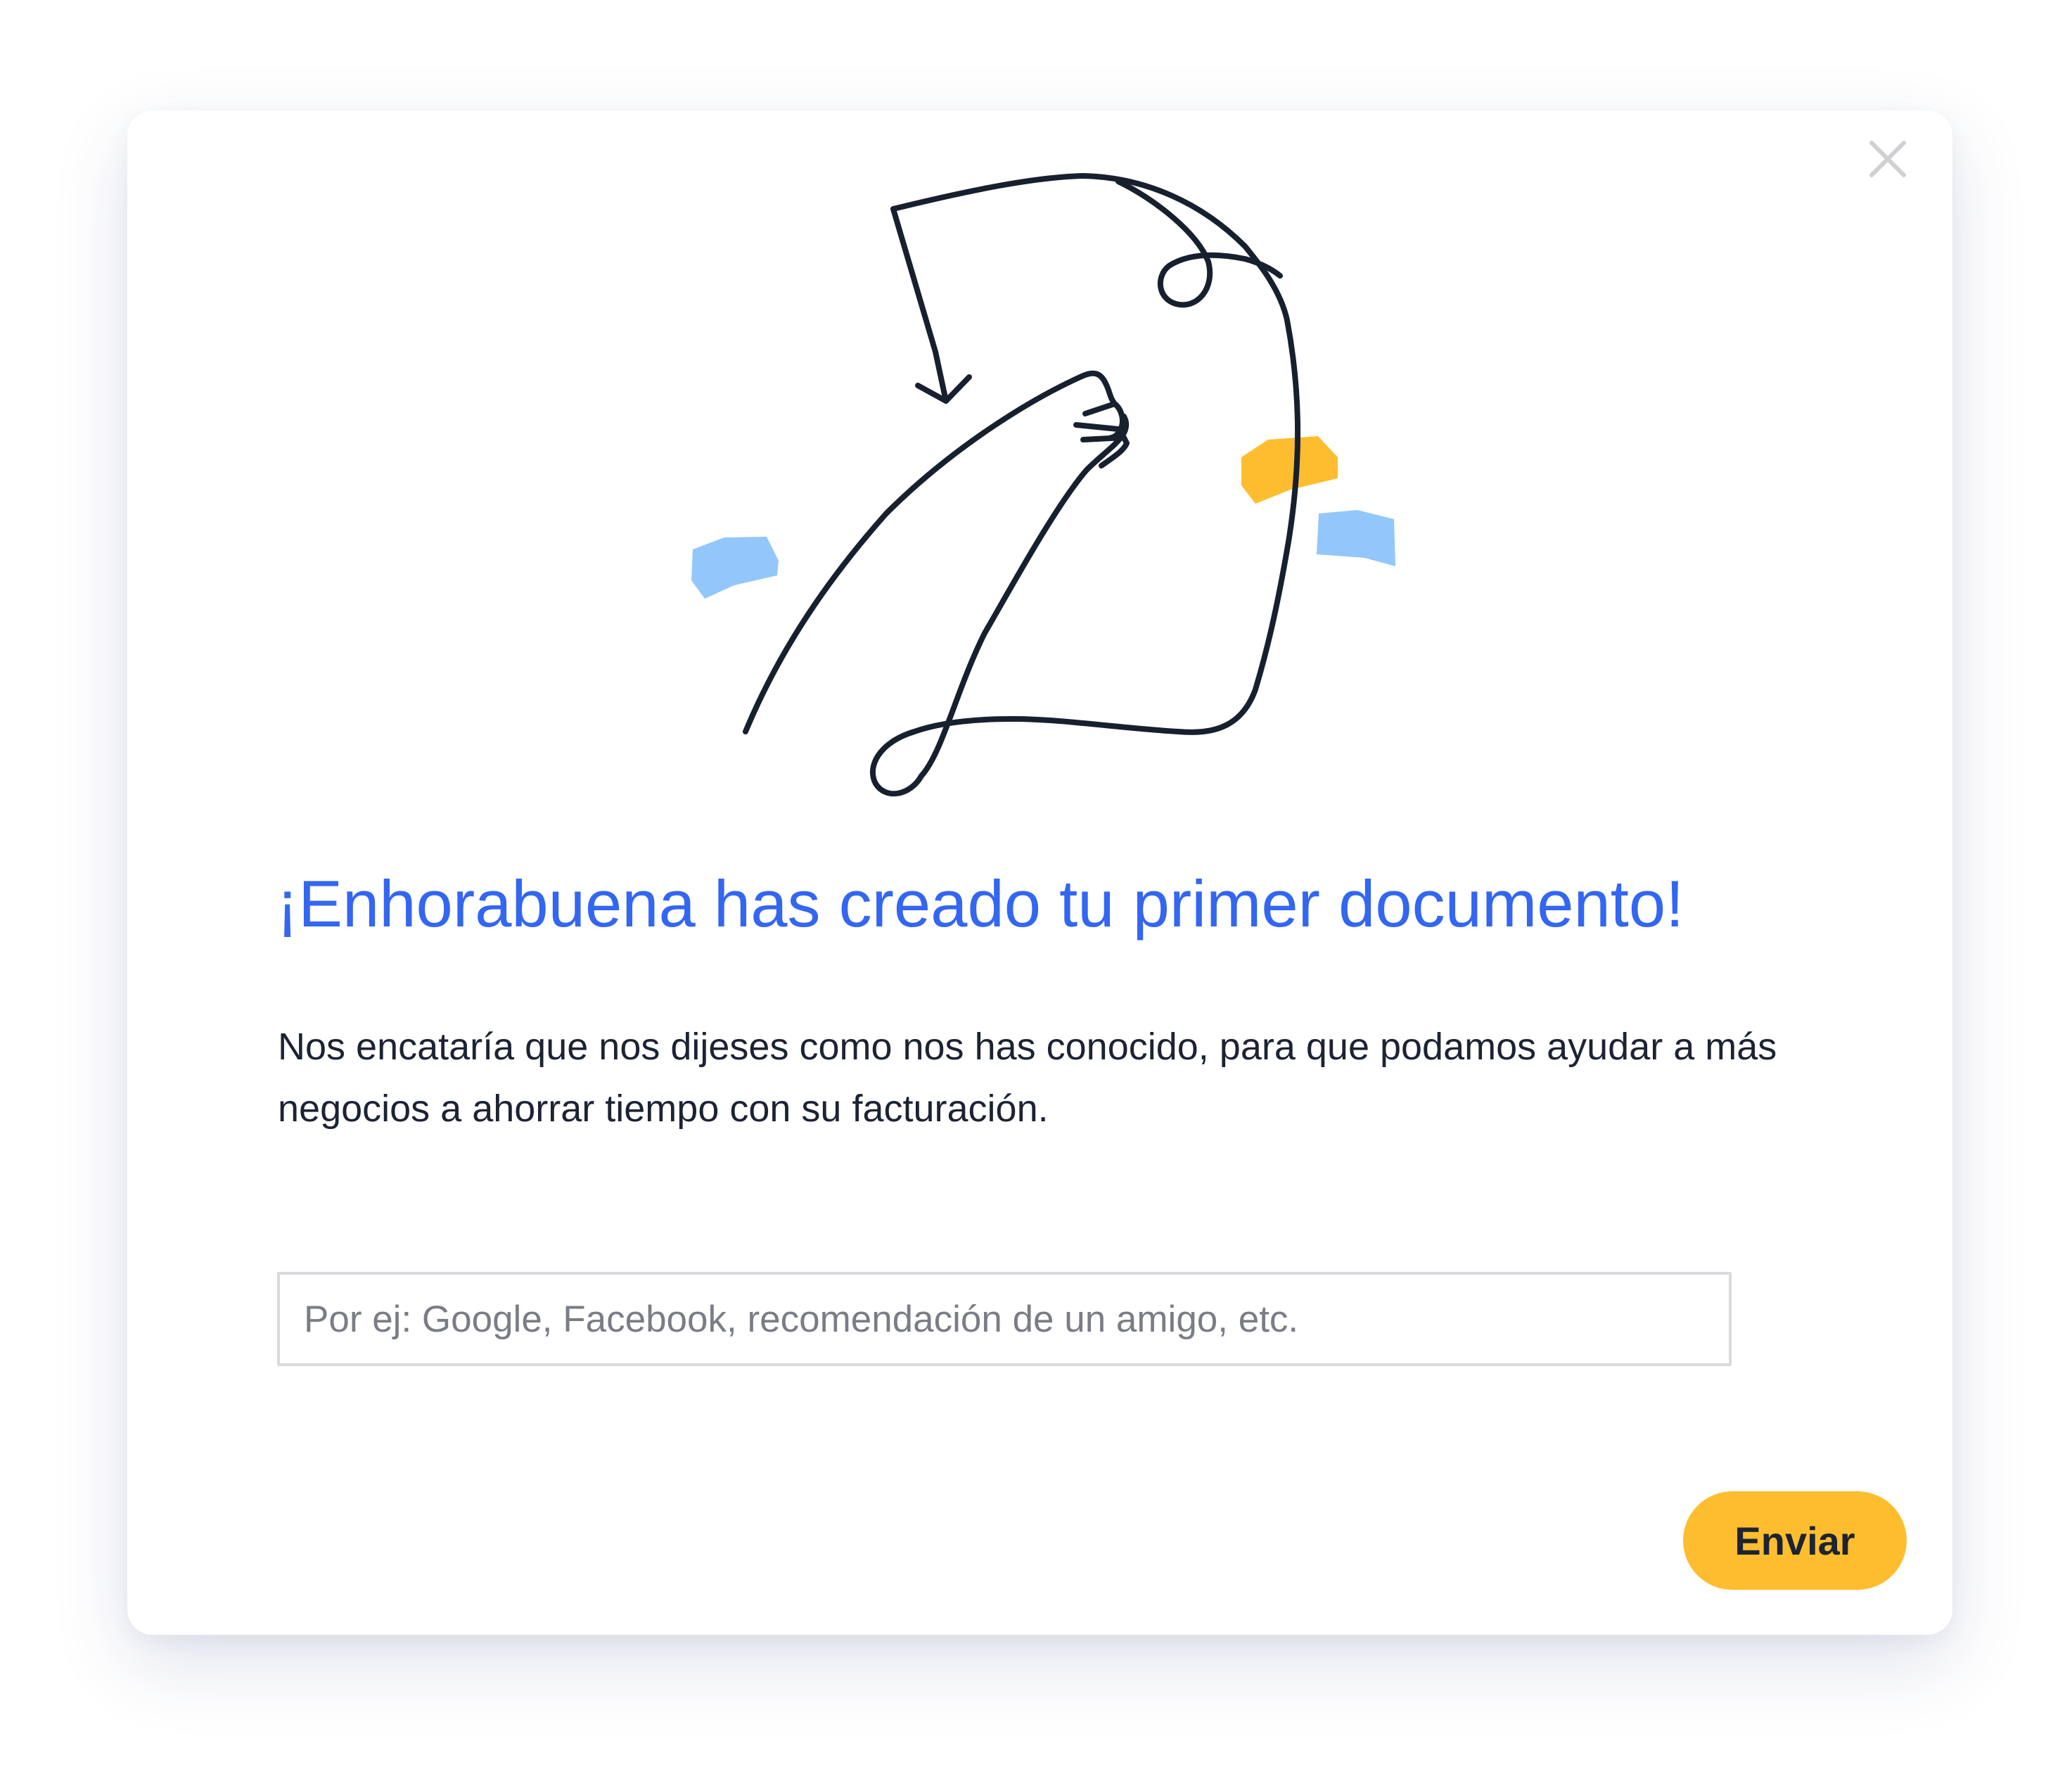 This screenshot has height=1772, width=2072. What do you see at coordinates (1004, 1319) in the screenshot?
I see `source-input` at bounding box center [1004, 1319].